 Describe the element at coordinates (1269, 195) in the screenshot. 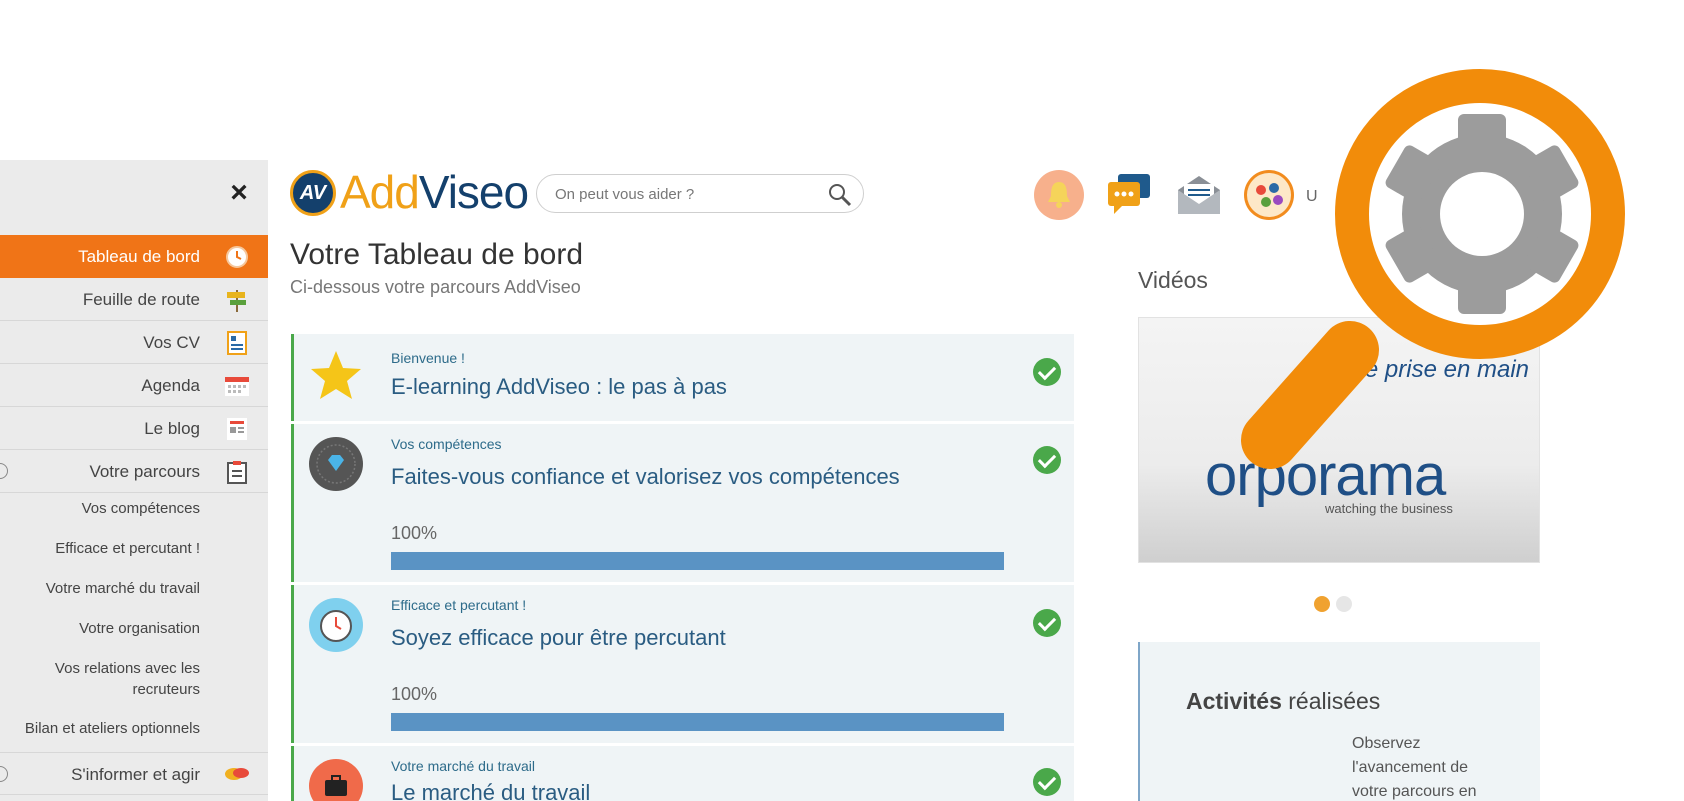

I see `avatar` at that location.